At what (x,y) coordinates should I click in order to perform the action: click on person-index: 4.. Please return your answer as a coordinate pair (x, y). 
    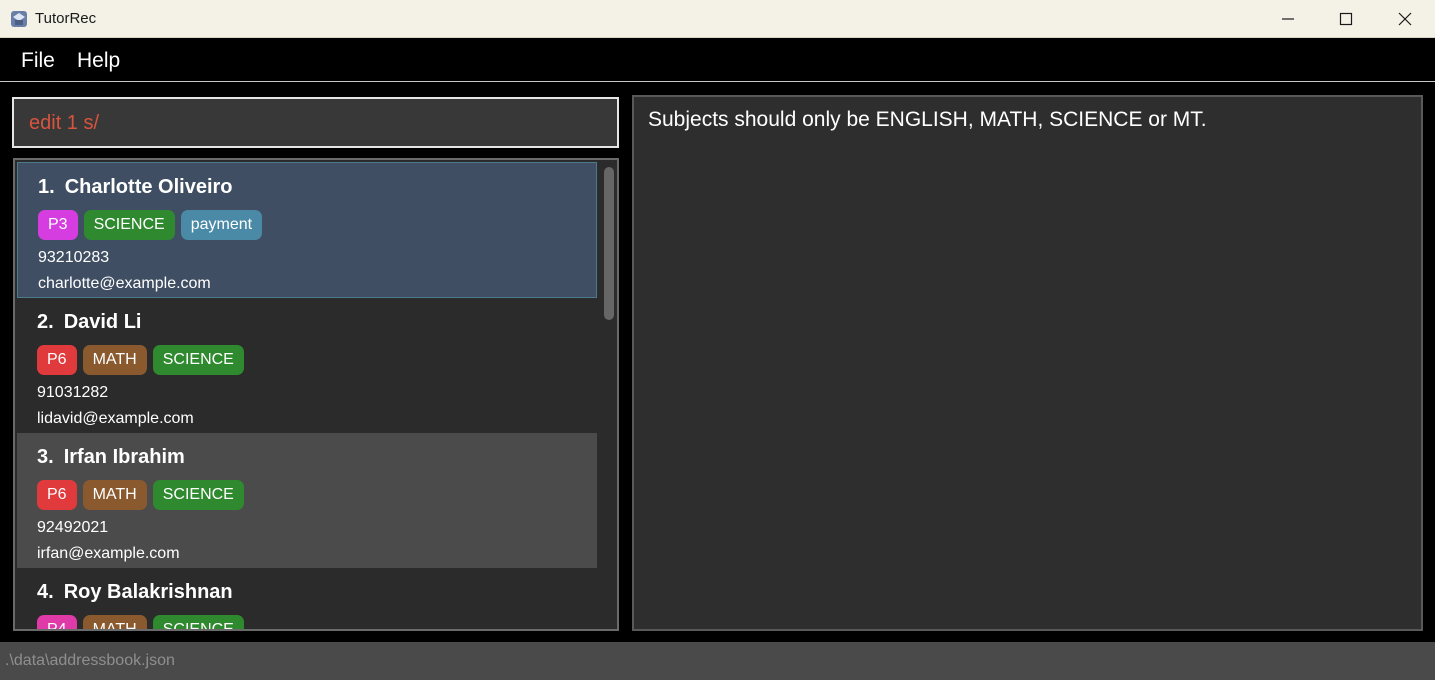
    Looking at the image, I should click on (45, 592).